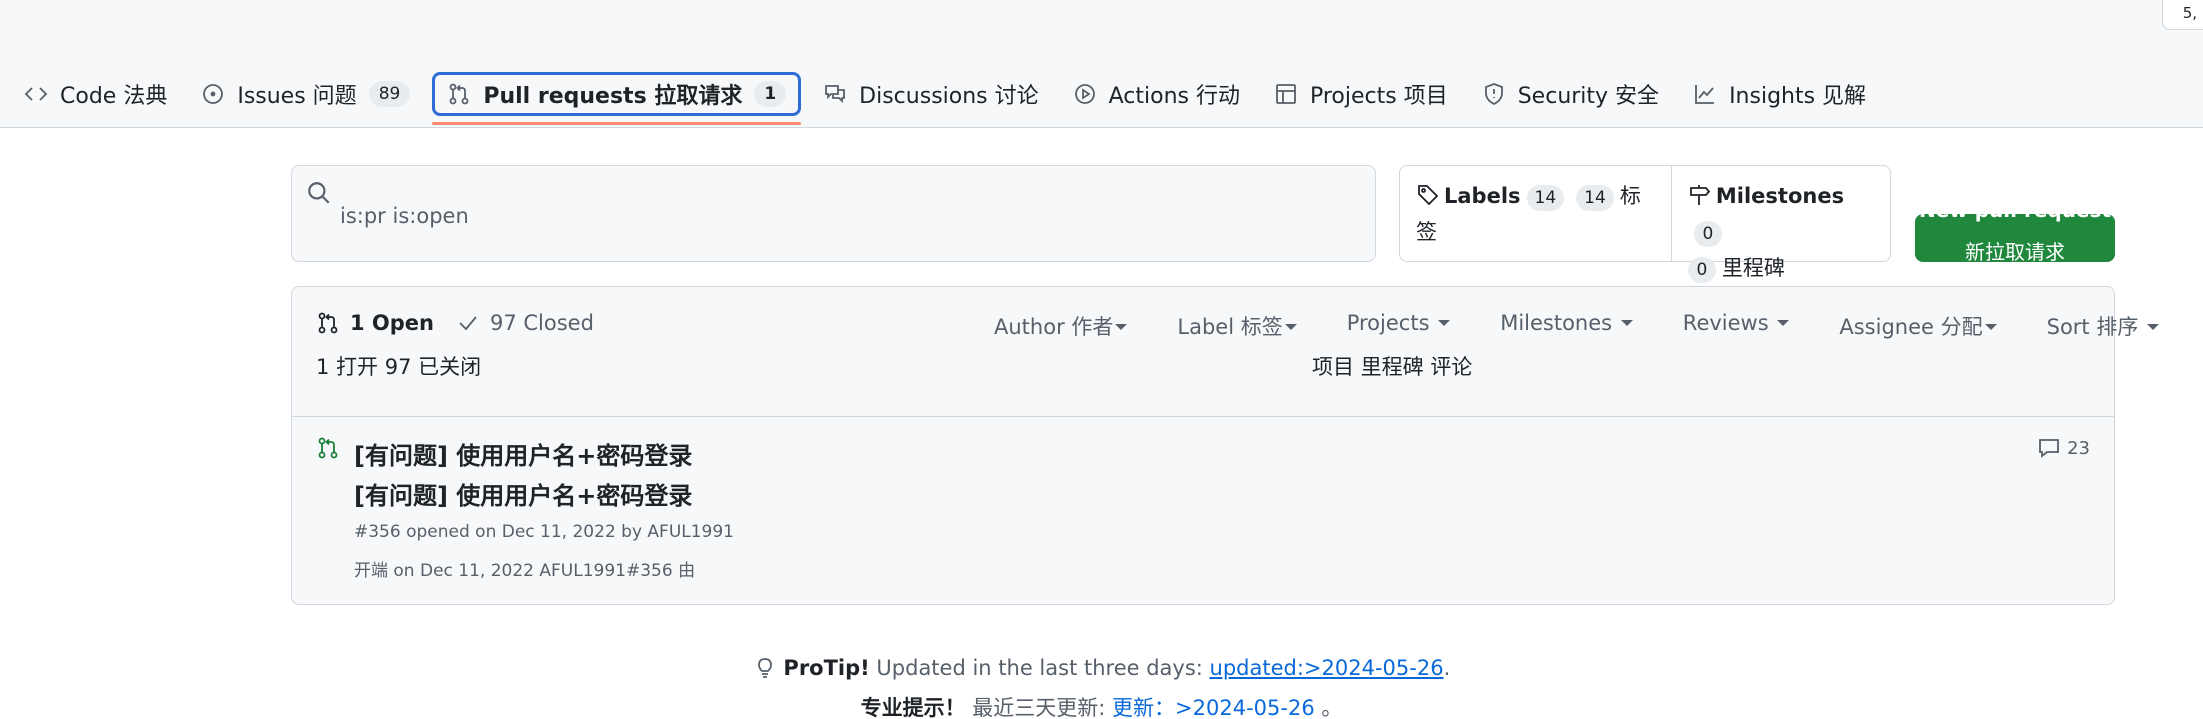  I want to click on pull-request-meta-zh: 开端 on Dec 11, 2022 AFUL1991#356 由, so click(525, 571).